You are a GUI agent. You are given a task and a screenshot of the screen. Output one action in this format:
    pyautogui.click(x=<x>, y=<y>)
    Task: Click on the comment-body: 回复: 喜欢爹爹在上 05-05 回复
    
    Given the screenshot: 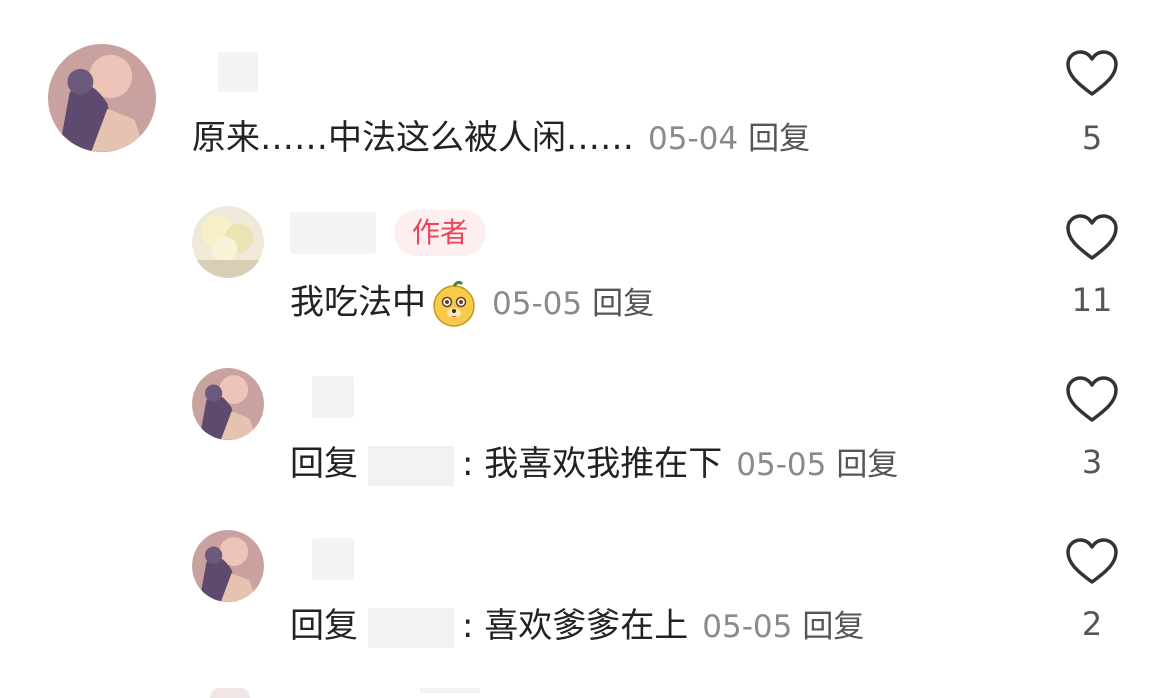 What is the action you would take?
    pyautogui.click(x=577, y=626)
    